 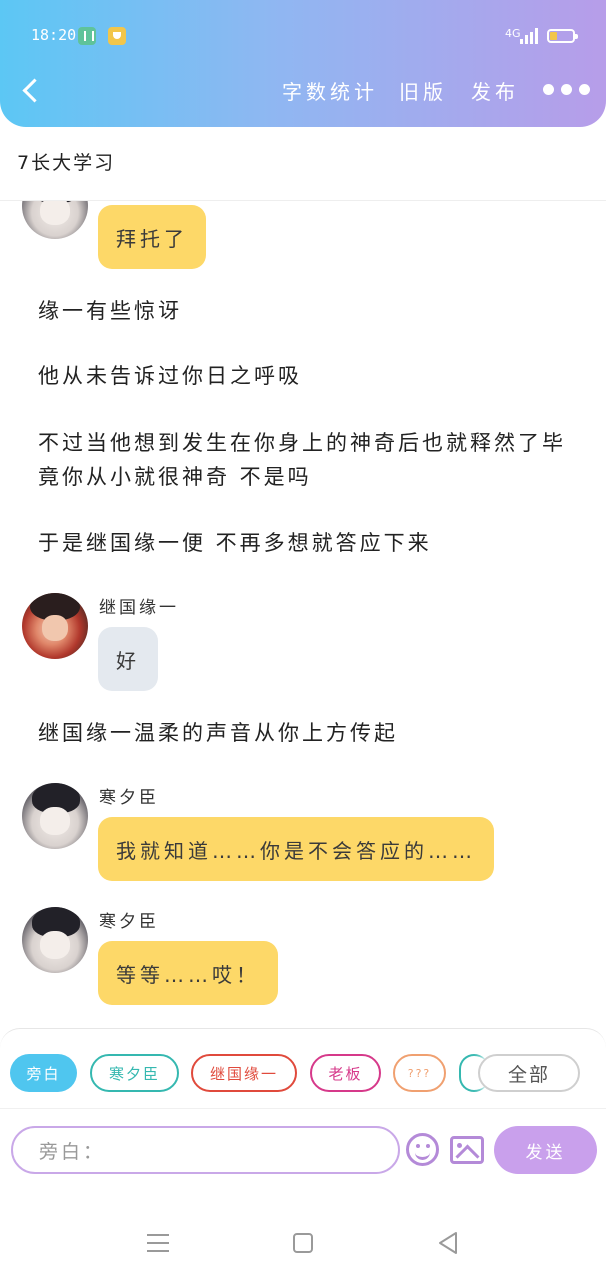 What do you see at coordinates (562, 36) in the screenshot?
I see `battery-icon` at bounding box center [562, 36].